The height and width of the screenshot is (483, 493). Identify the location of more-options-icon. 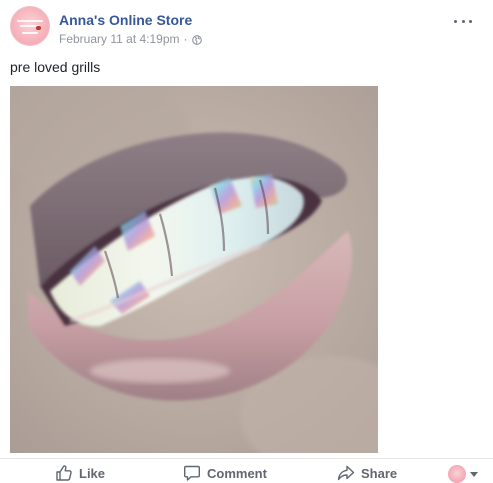
(463, 21).